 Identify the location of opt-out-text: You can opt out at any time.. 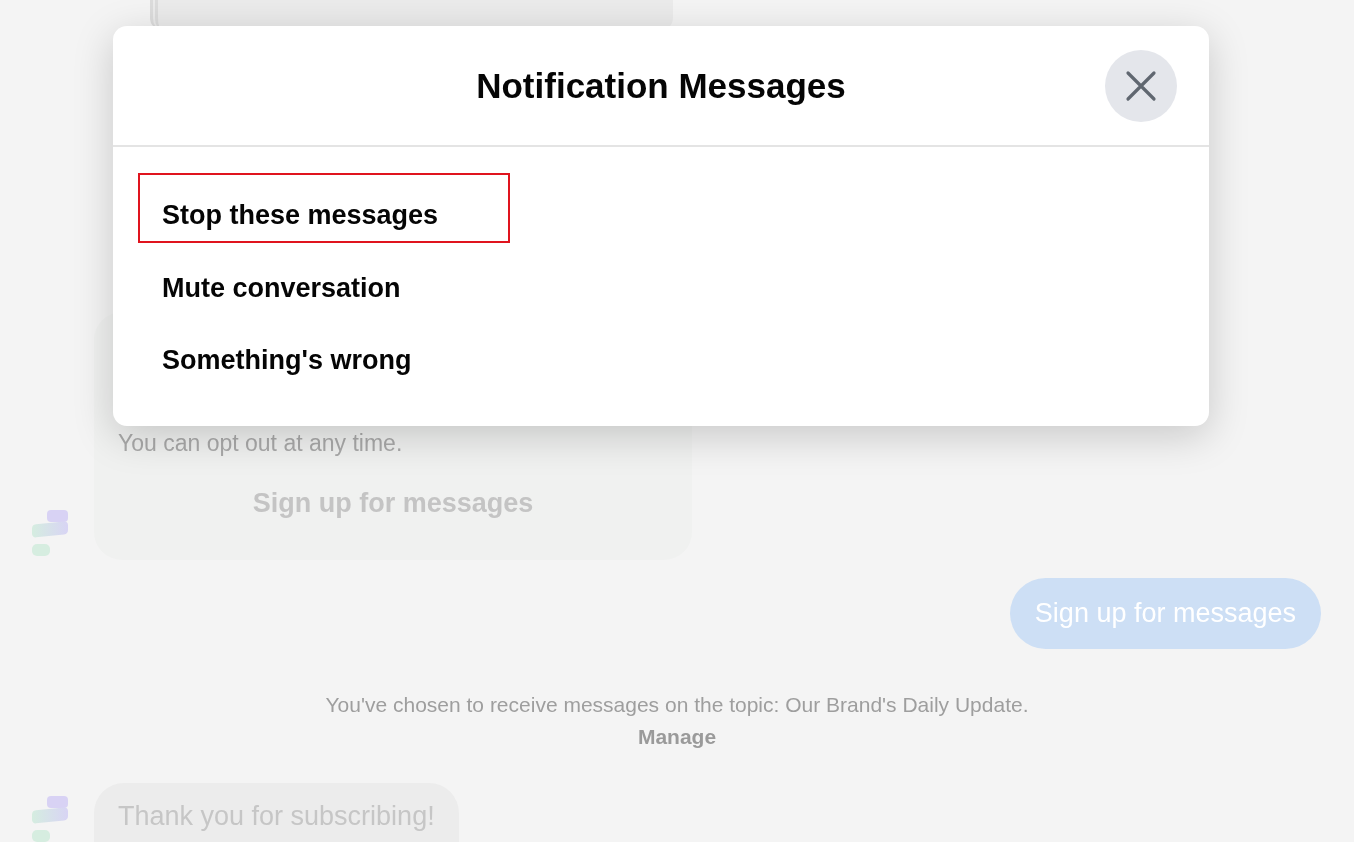
(261, 443).